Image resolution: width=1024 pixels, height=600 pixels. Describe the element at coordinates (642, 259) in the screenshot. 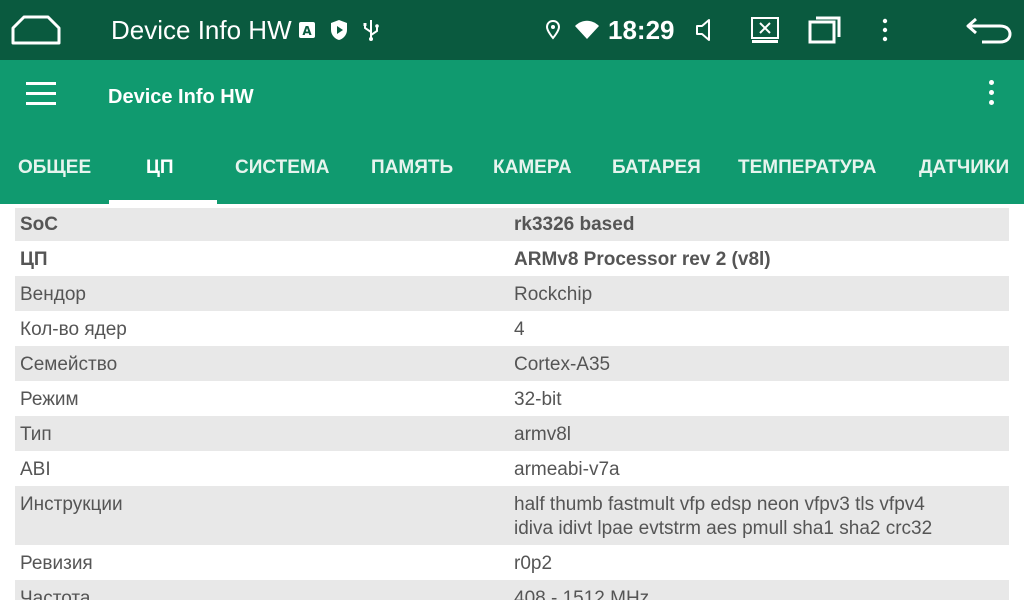

I see `row-value: ARMv8 Processor rev 2 (v8l)` at that location.